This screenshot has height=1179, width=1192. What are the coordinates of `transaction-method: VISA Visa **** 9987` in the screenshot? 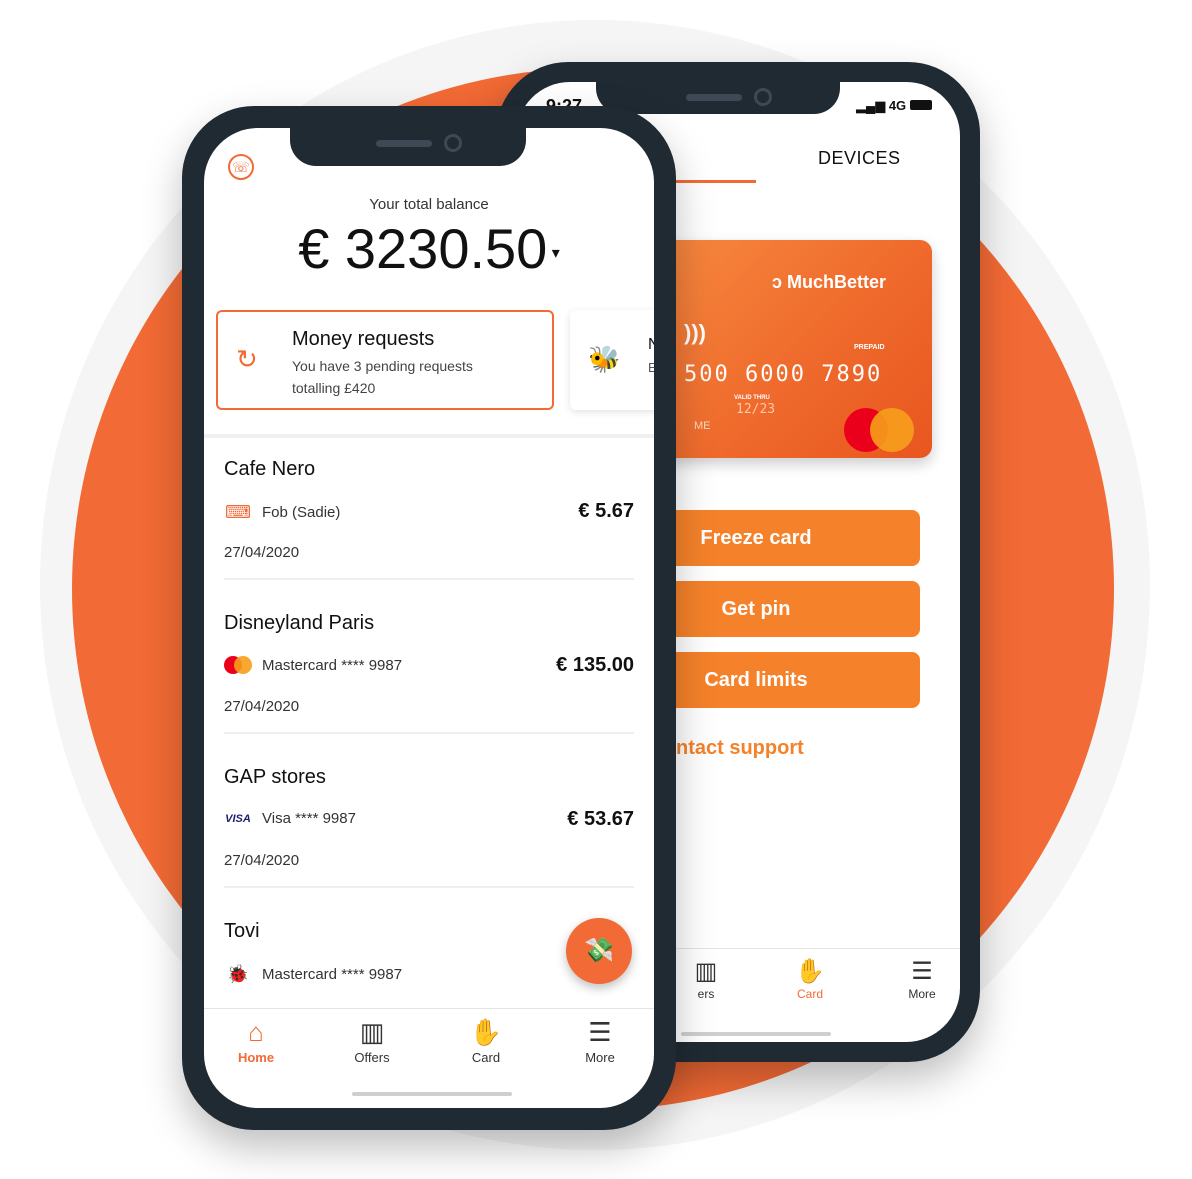 It's located at (290, 818).